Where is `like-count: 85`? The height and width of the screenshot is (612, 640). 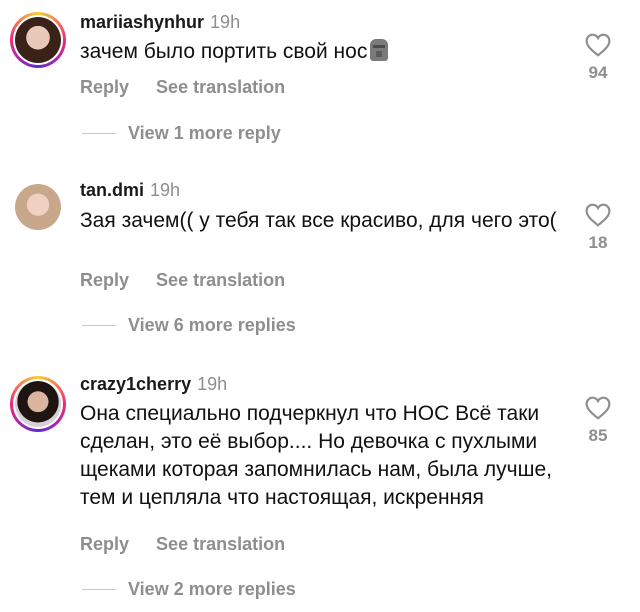 like-count: 85 is located at coordinates (598, 435).